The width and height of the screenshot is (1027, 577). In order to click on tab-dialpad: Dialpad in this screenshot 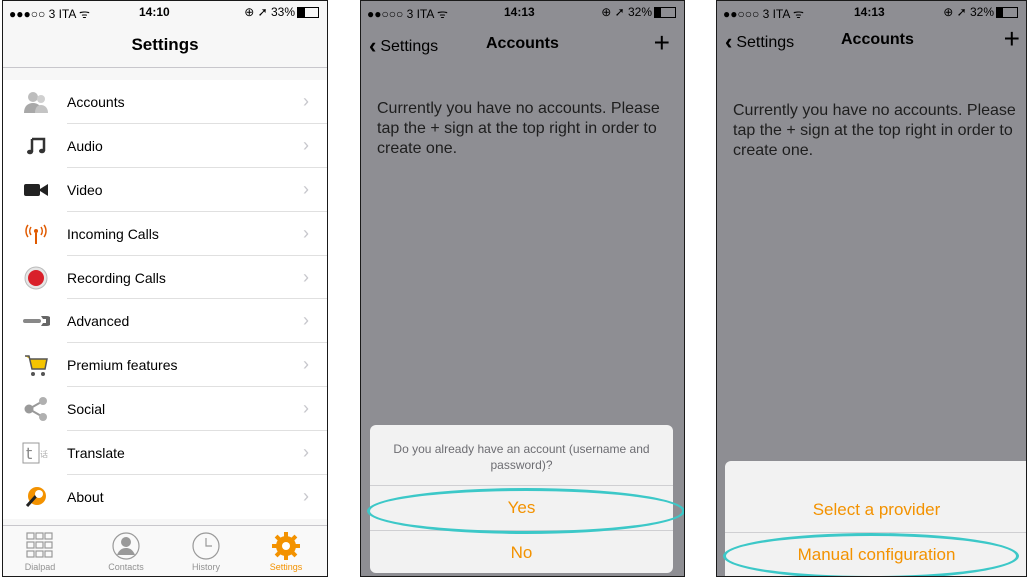, I will do `click(40, 551)`.